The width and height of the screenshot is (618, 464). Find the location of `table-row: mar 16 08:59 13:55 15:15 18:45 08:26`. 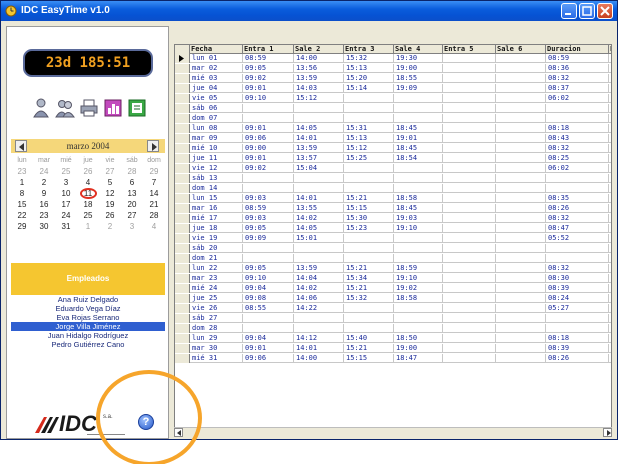

table-row: mar 16 08:59 13:55 15:15 18:45 08:26 is located at coordinates (393, 208).